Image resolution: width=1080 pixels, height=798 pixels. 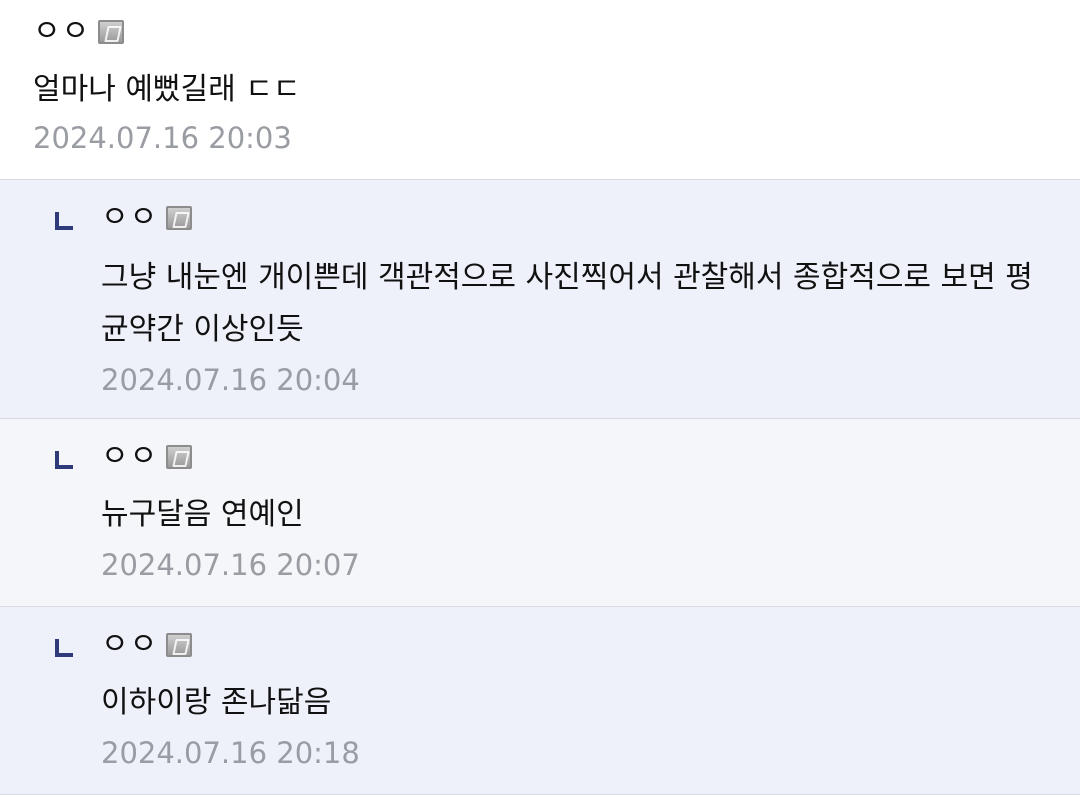 I want to click on comment-timestamp: 2024.07.16 20:04, so click(x=230, y=380).